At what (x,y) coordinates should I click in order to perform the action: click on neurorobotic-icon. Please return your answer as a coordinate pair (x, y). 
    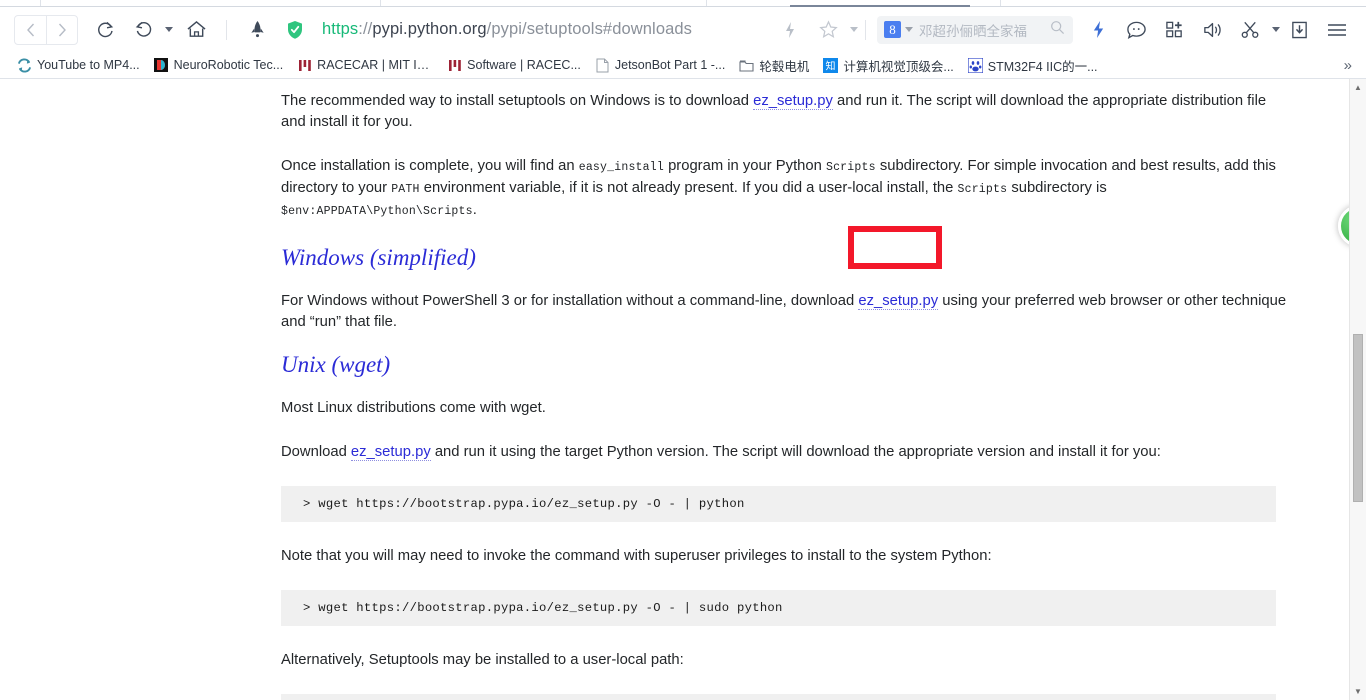
    Looking at the image, I should click on (161, 65).